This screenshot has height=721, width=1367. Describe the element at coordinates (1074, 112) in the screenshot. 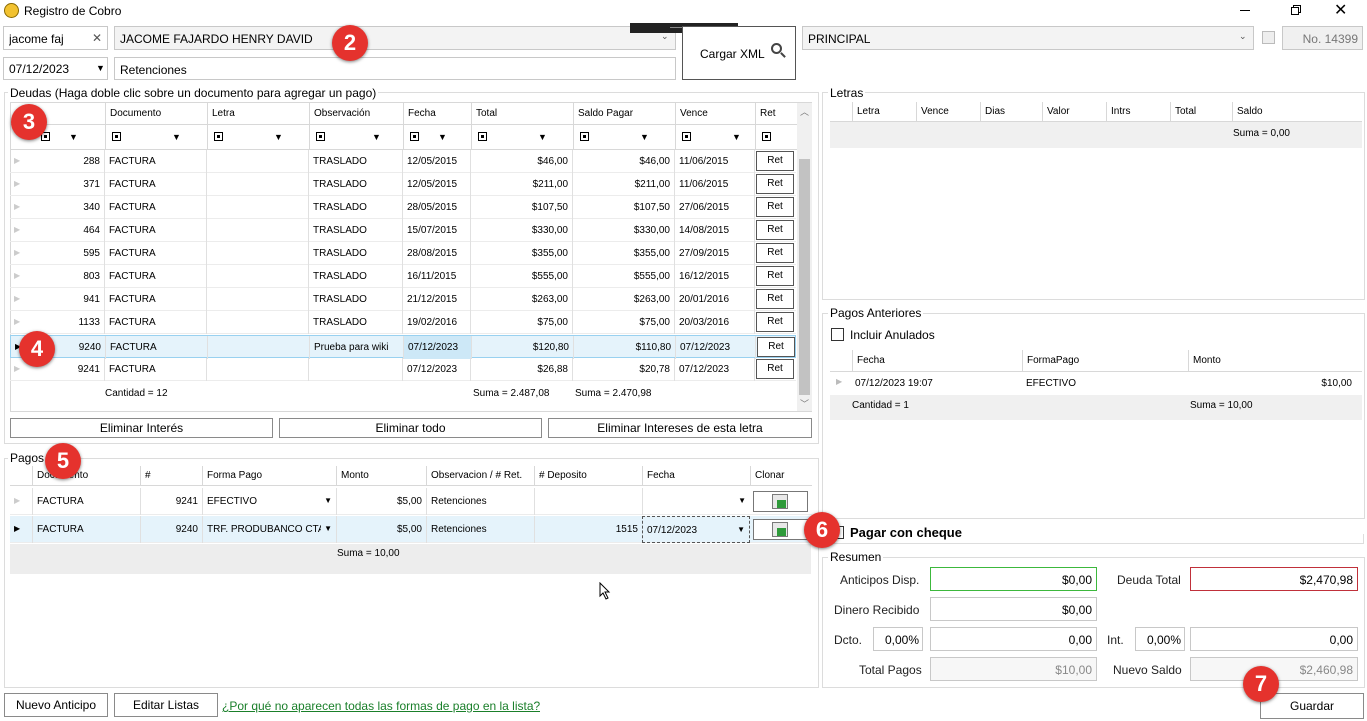

I see `col-letra-valor: Valor` at that location.